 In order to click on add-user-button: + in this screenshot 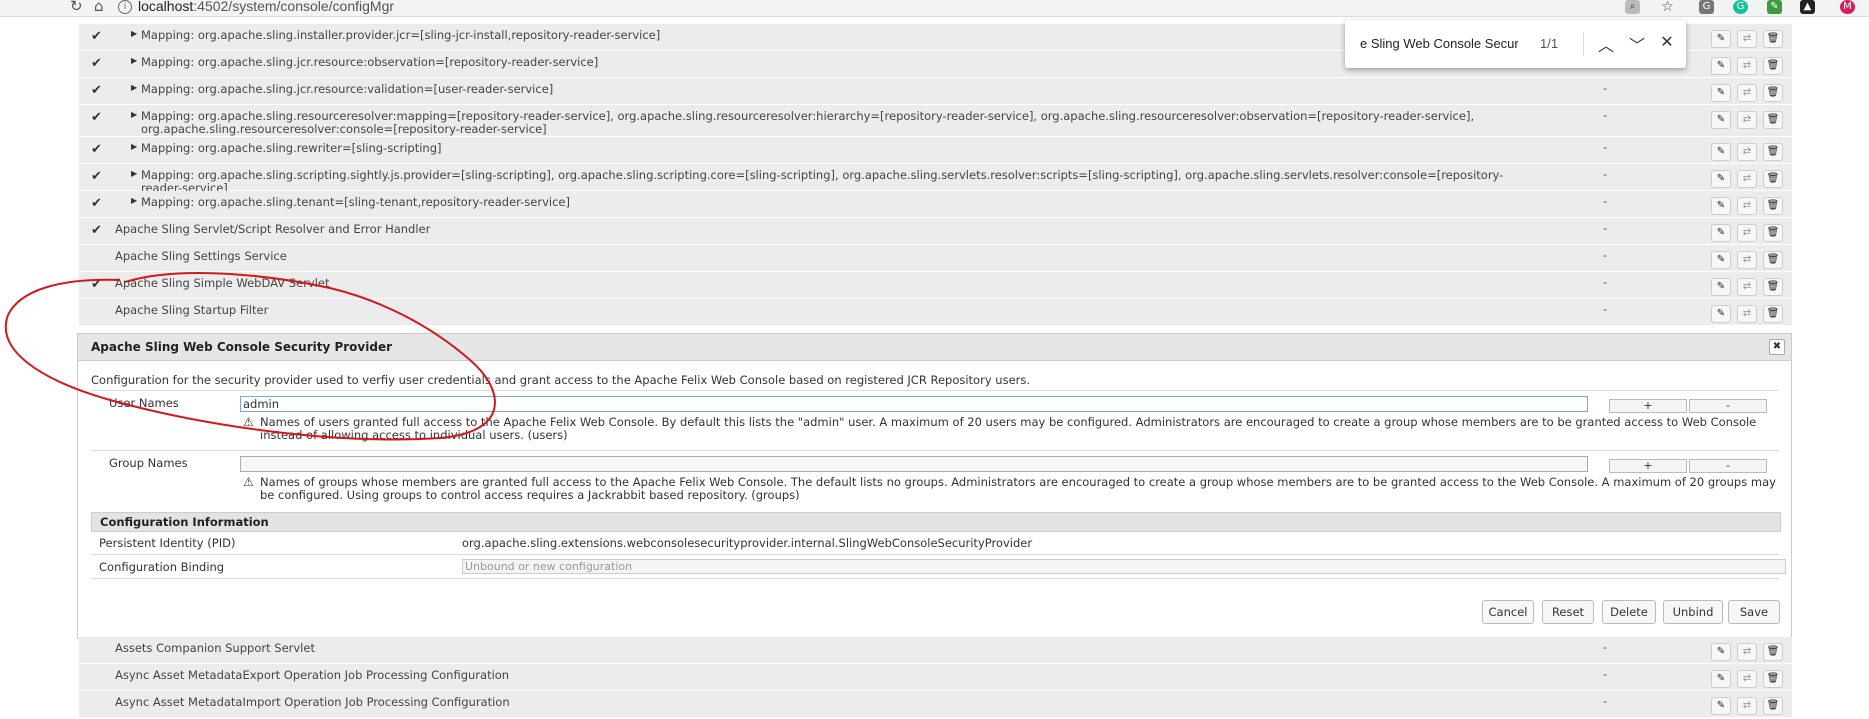, I will do `click(1648, 406)`.